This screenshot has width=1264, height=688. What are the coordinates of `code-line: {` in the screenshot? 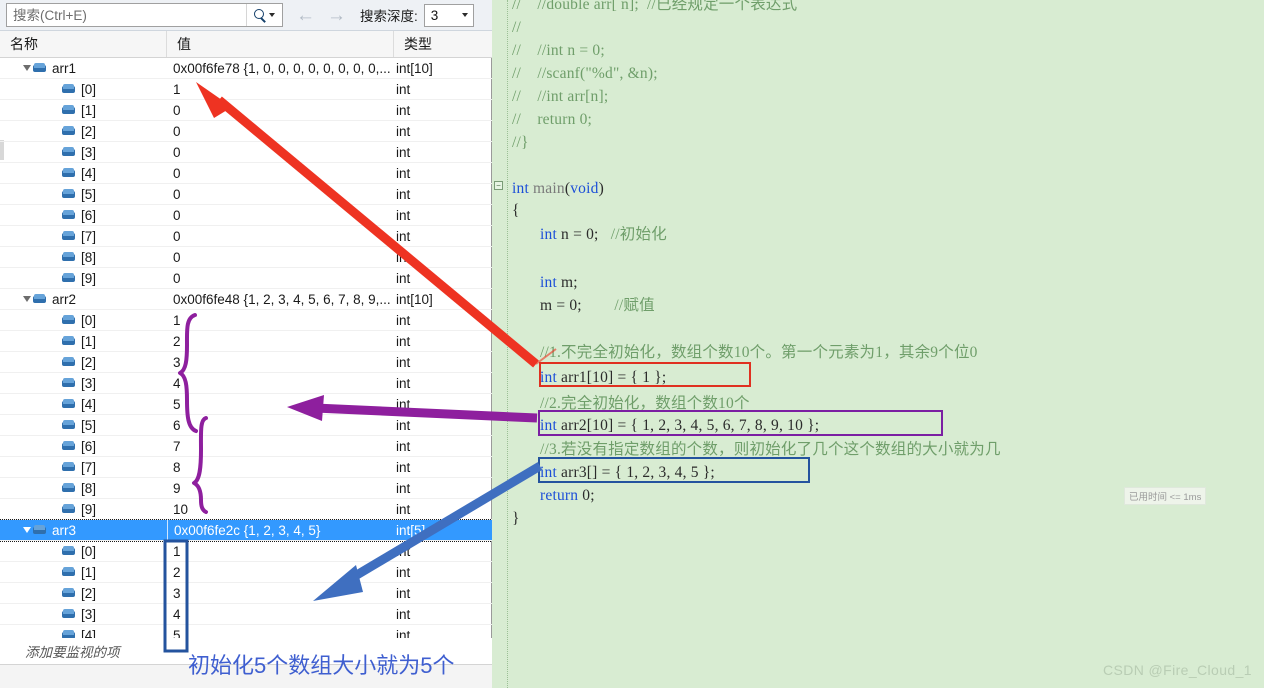 It's located at (516, 210).